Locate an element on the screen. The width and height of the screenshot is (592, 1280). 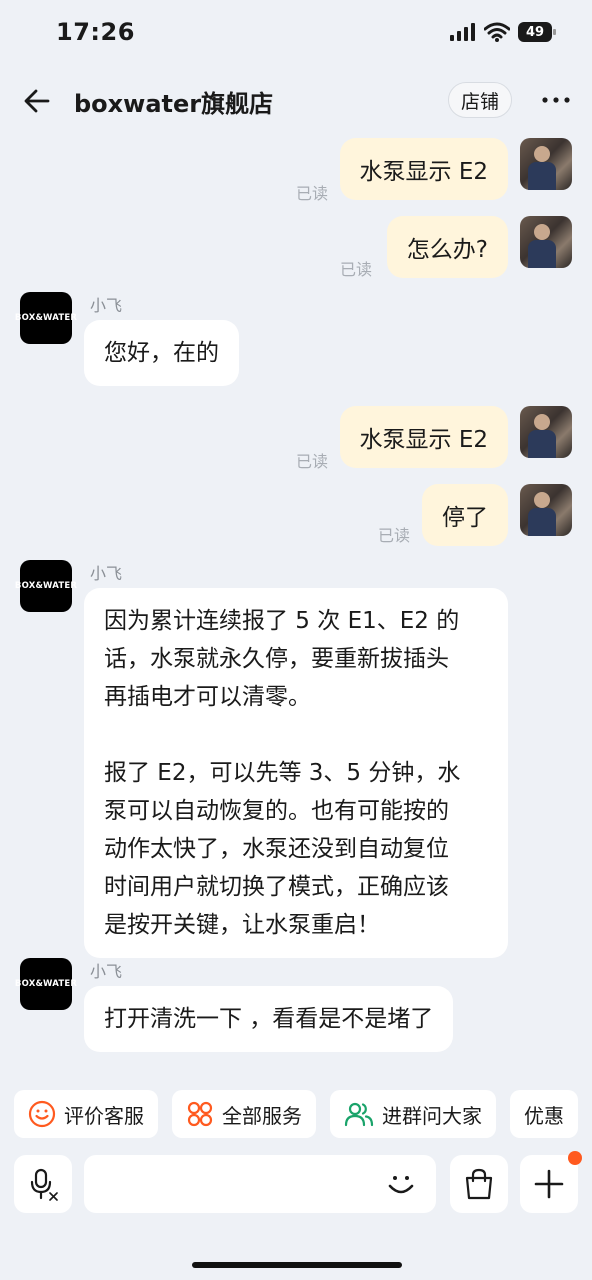
voice-input-button is located at coordinates (43, 1184).